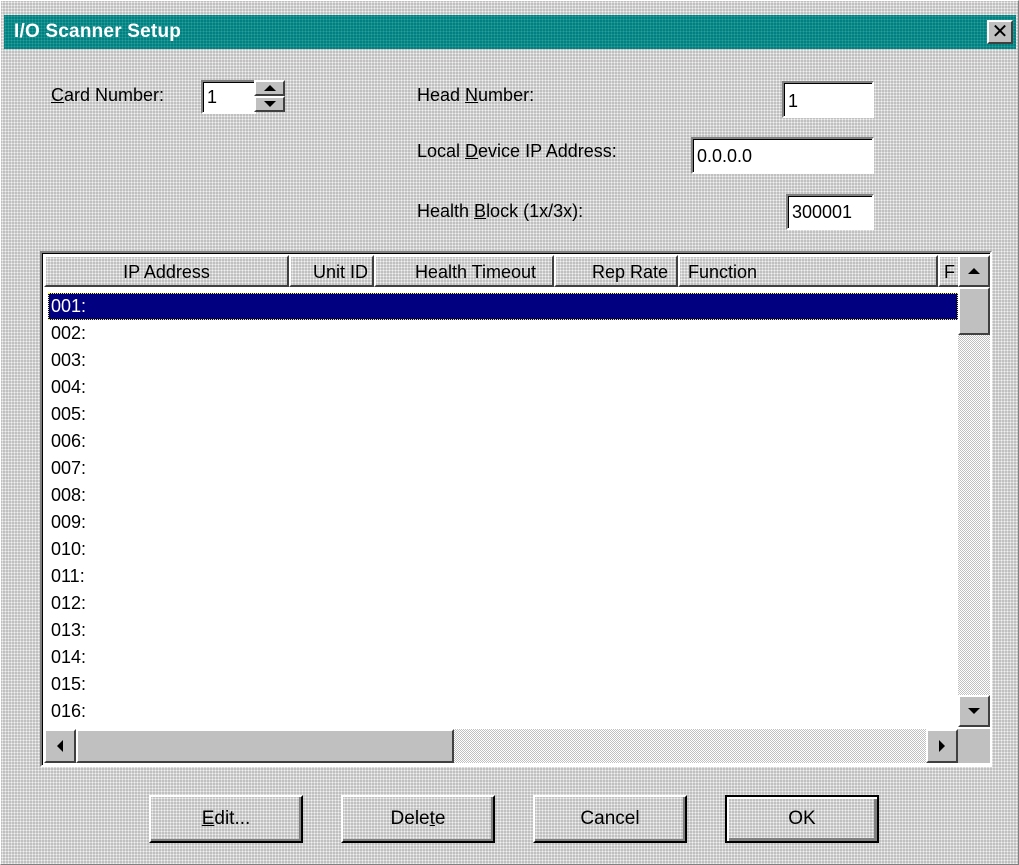 Image resolution: width=1019 pixels, height=865 pixels. What do you see at coordinates (503, 657) in the screenshot?
I see `table-row: 014:` at bounding box center [503, 657].